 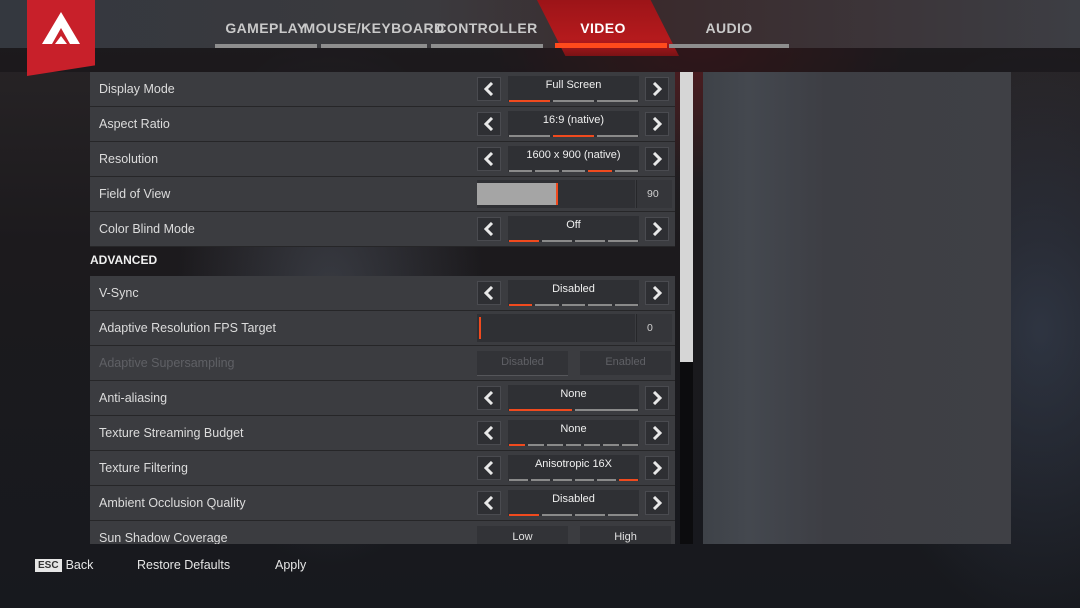 I want to click on setting-label: Texture Streaming Budget, so click(x=171, y=433).